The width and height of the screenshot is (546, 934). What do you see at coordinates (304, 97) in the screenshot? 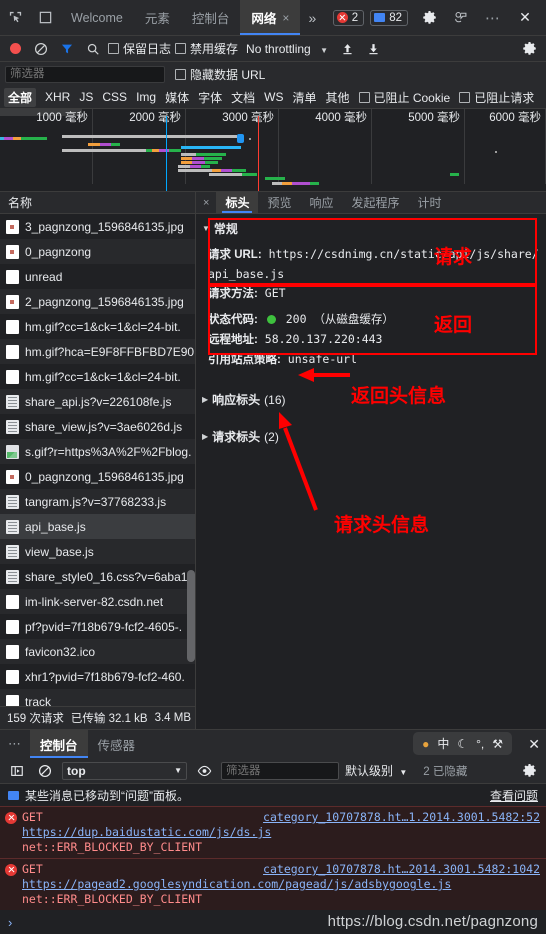
I see `type-filter-manifest: 清单` at bounding box center [304, 97].